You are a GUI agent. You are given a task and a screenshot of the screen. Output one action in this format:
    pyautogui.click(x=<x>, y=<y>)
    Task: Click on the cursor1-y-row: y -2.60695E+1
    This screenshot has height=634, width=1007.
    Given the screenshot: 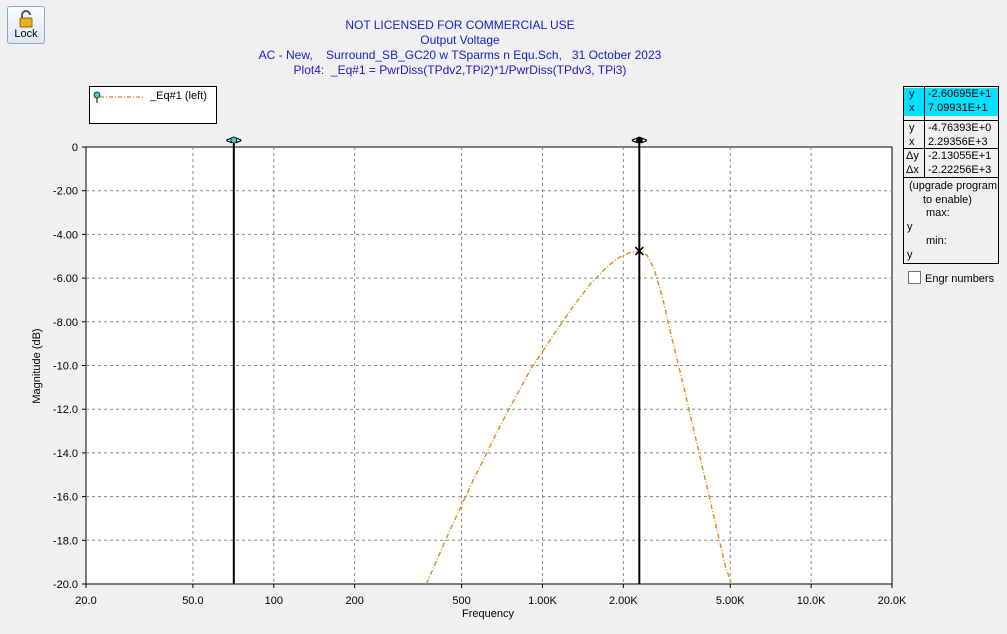 What is the action you would take?
    pyautogui.click(x=951, y=95)
    